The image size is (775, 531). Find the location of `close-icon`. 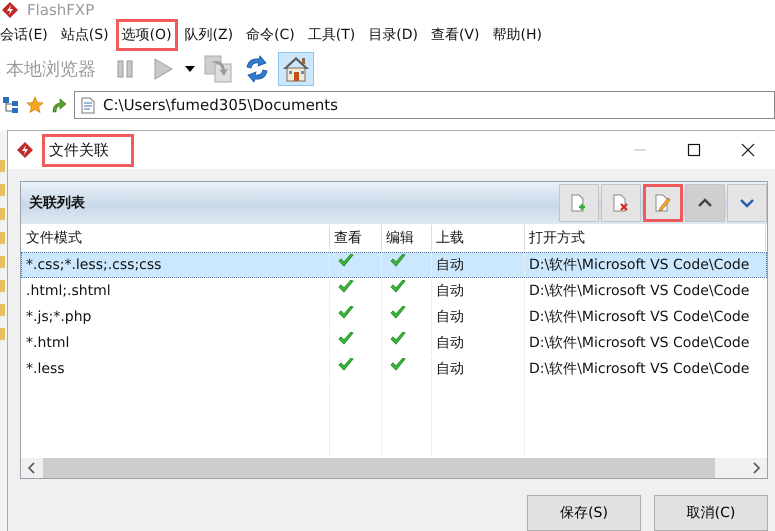

close-icon is located at coordinates (748, 150).